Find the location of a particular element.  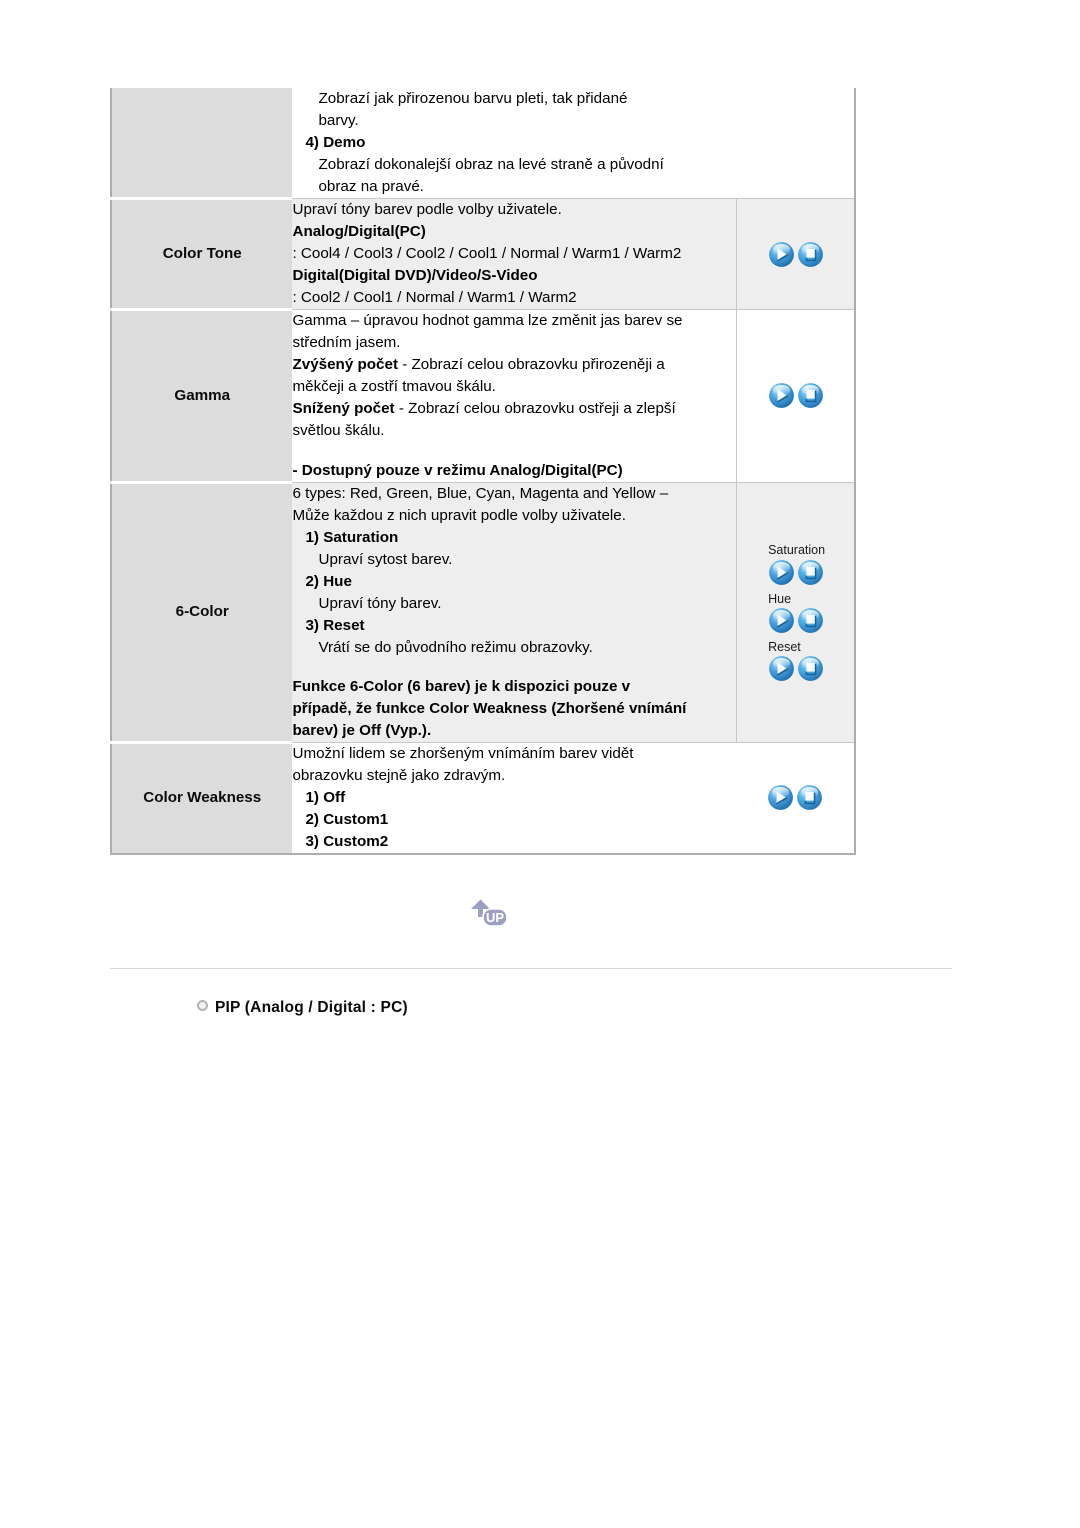

pip-section-heading: PIP (Analog / Digital : PC) is located at coordinates (302, 1008).